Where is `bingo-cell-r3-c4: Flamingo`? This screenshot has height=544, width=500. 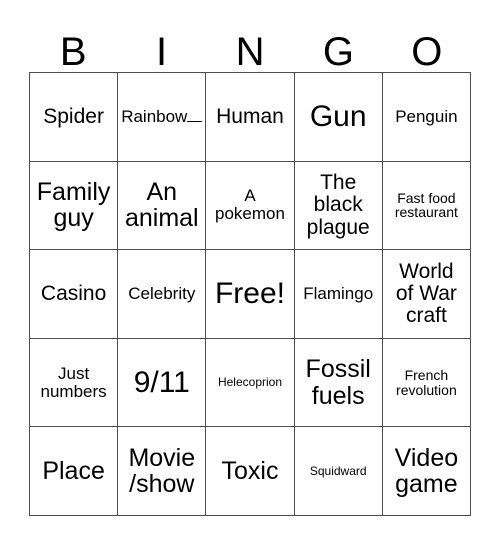
bingo-cell-r3-c4: Flamingo is located at coordinates (338, 294).